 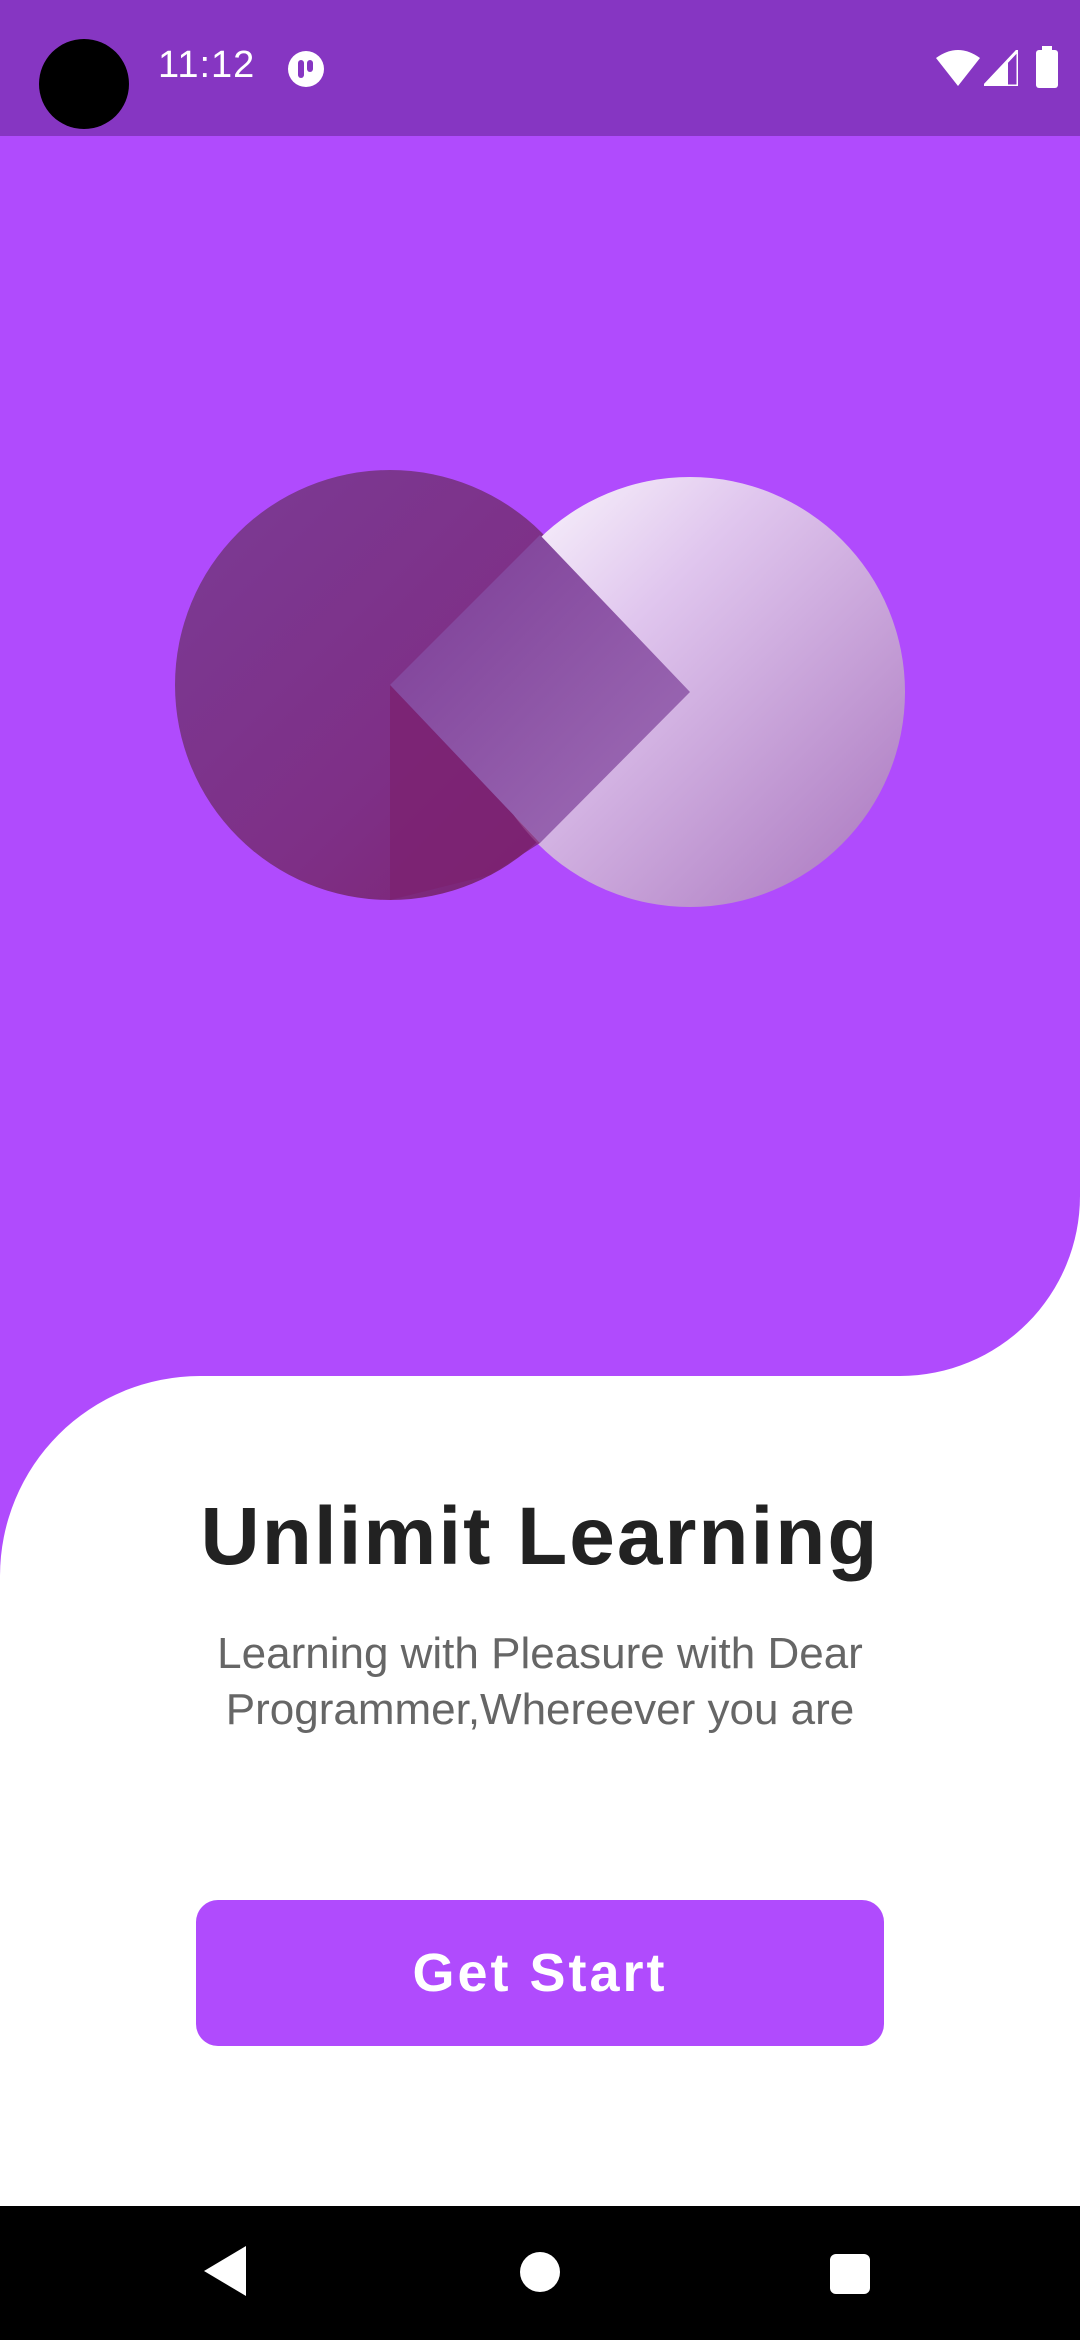 What do you see at coordinates (958, 68) in the screenshot?
I see `wifi-icon` at bounding box center [958, 68].